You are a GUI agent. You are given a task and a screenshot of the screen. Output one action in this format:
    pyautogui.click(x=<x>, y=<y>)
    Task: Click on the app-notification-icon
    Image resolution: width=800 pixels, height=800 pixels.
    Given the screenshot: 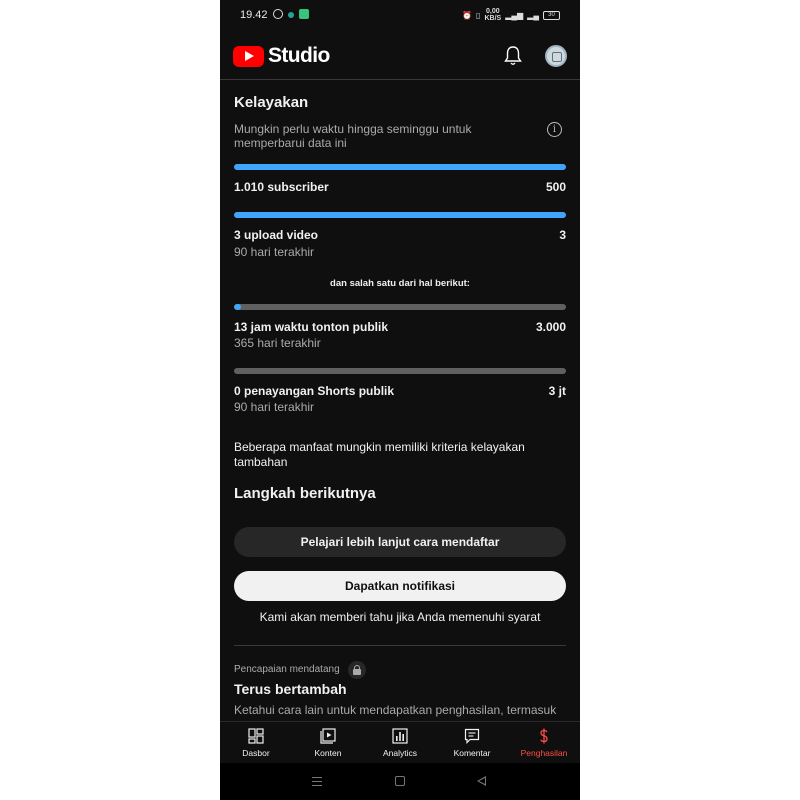 What is the action you would take?
    pyautogui.click(x=291, y=15)
    